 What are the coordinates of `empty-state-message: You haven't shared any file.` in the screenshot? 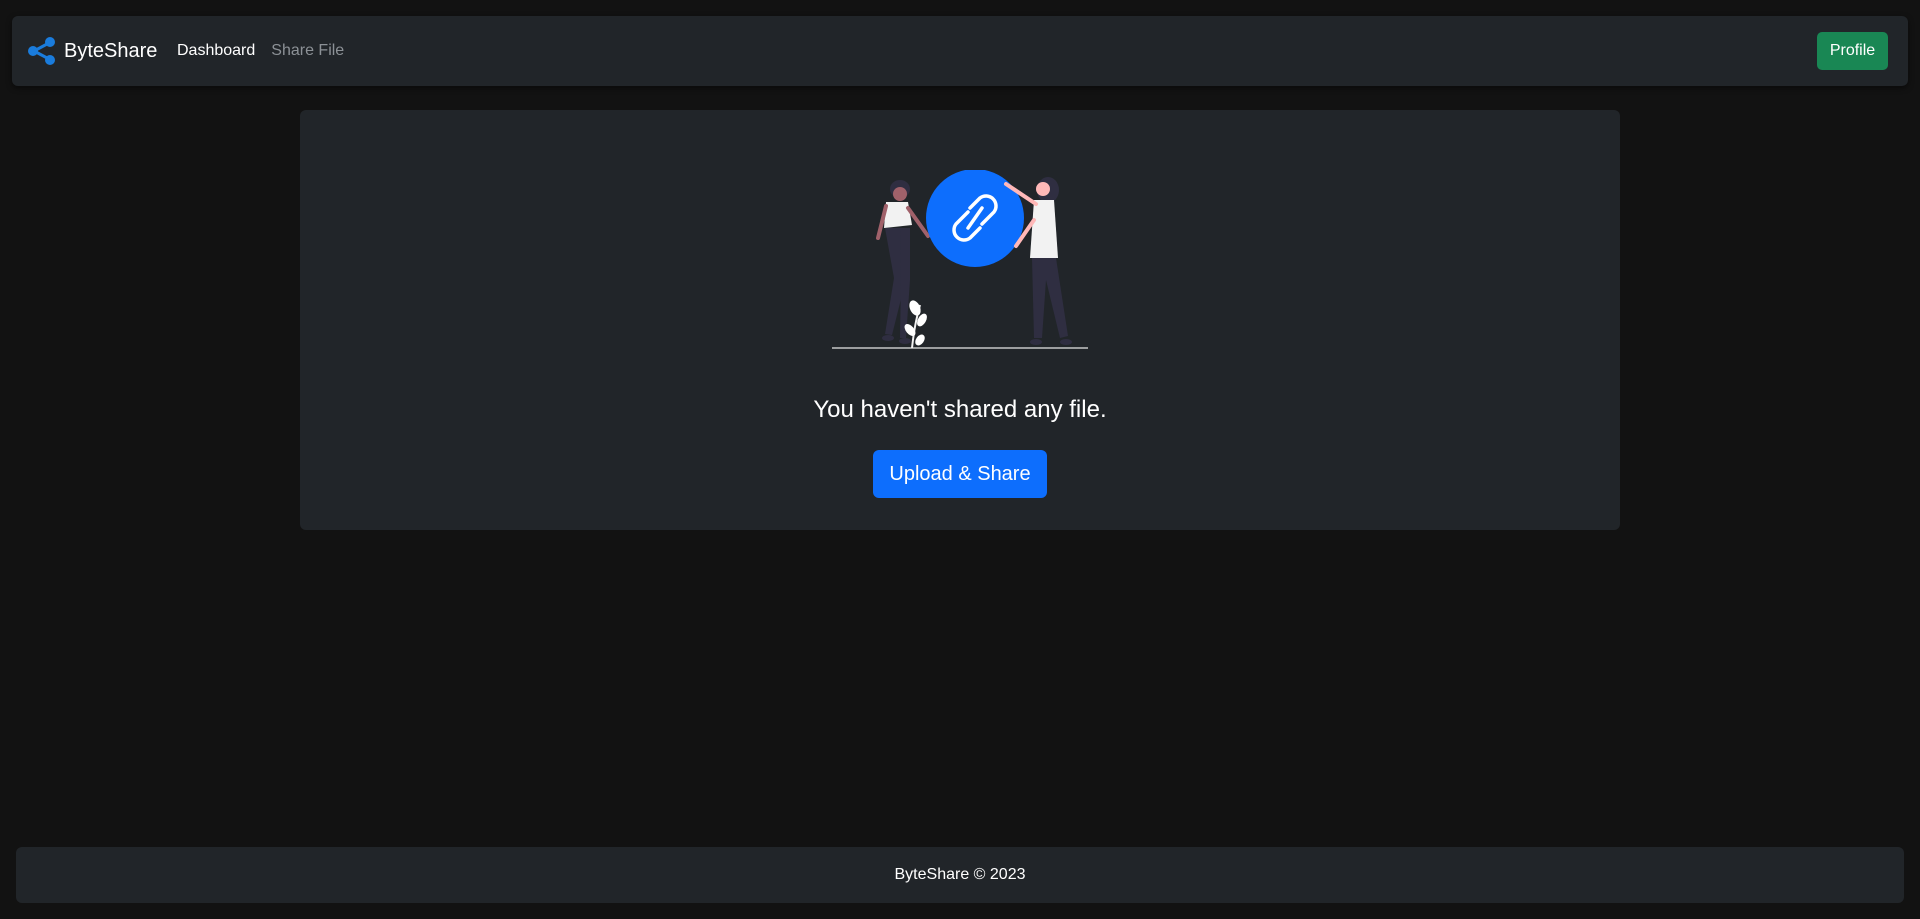 It's located at (960, 409).